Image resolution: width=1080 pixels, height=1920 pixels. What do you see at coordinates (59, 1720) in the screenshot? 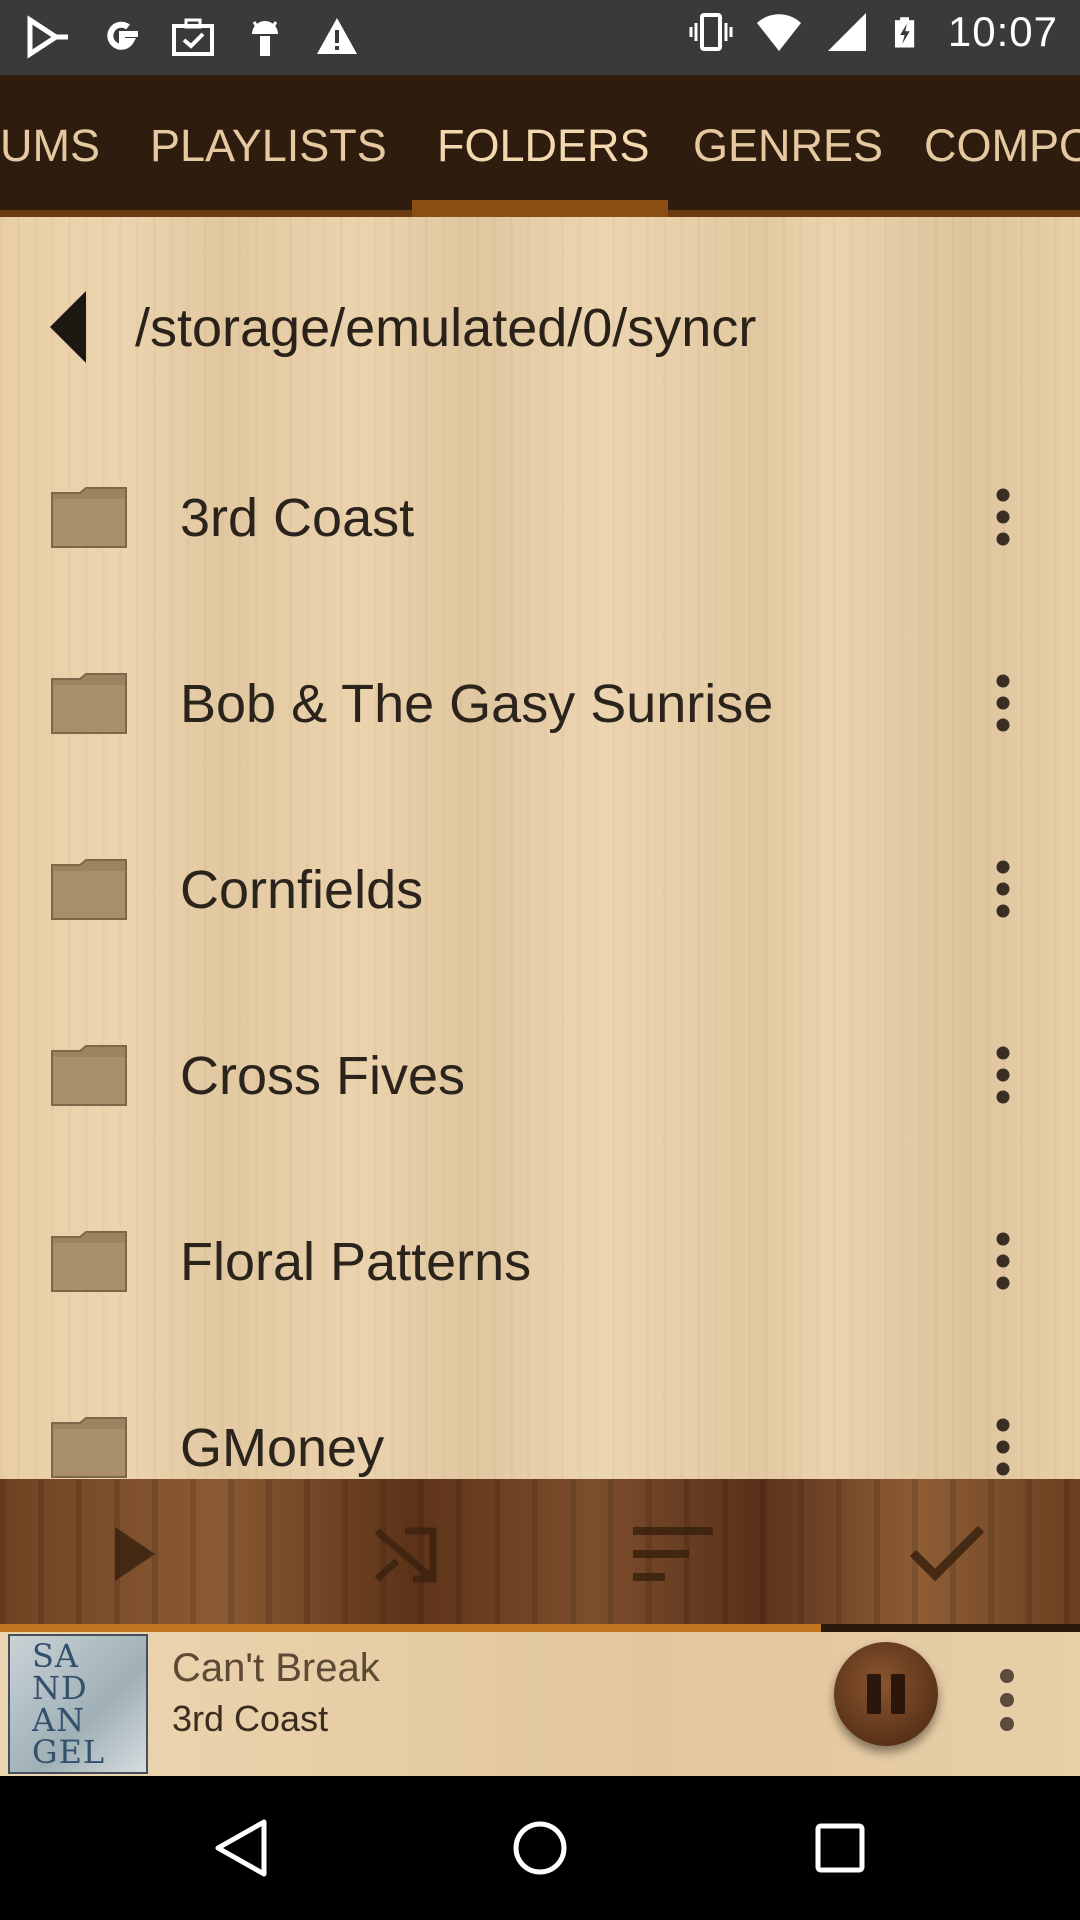
I see `album-art-line: AN` at bounding box center [59, 1720].